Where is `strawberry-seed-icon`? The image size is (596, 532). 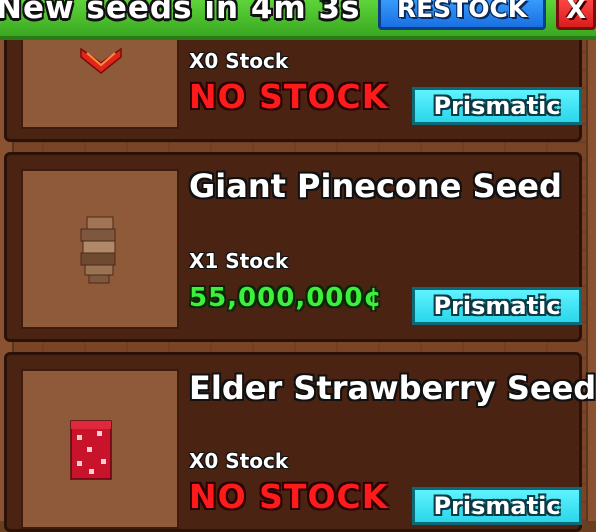 strawberry-seed-icon is located at coordinates (91, 450).